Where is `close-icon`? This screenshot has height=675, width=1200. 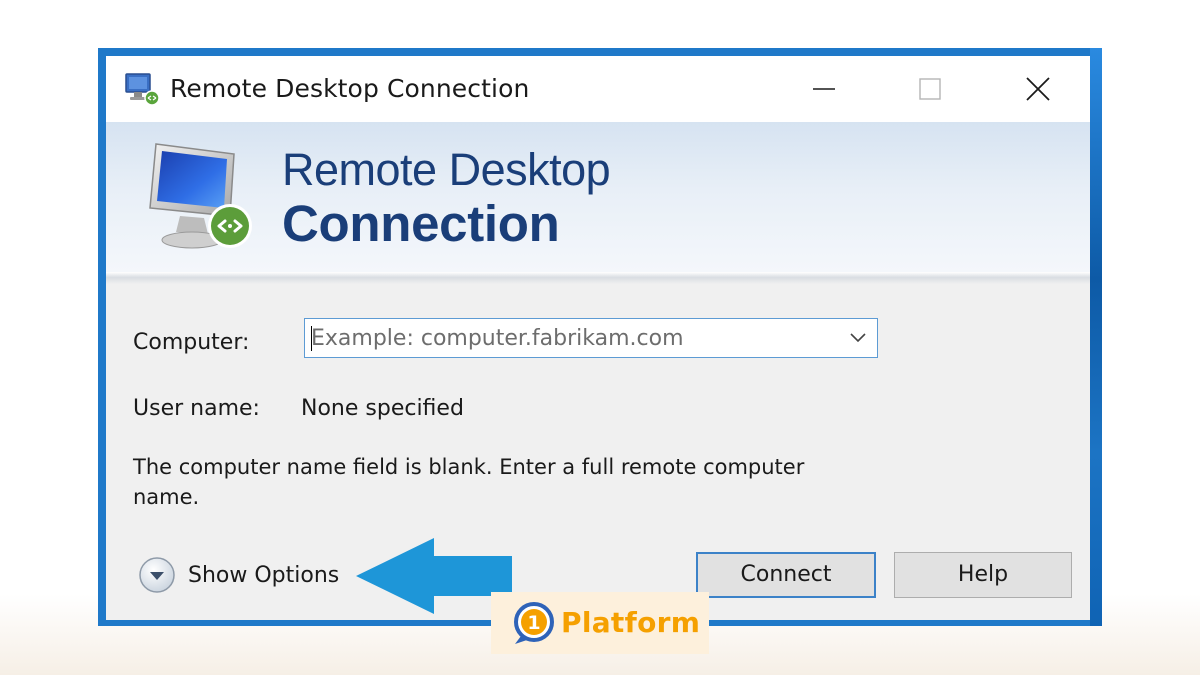
close-icon is located at coordinates (1038, 89).